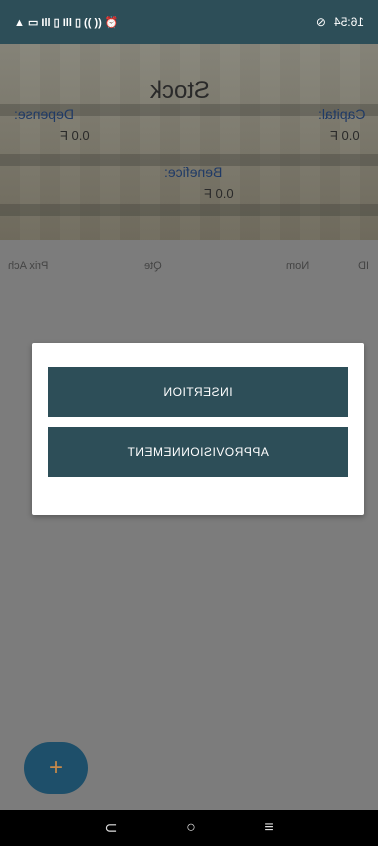  Describe the element at coordinates (180, 90) in the screenshot. I see `page-title: Stock` at that location.